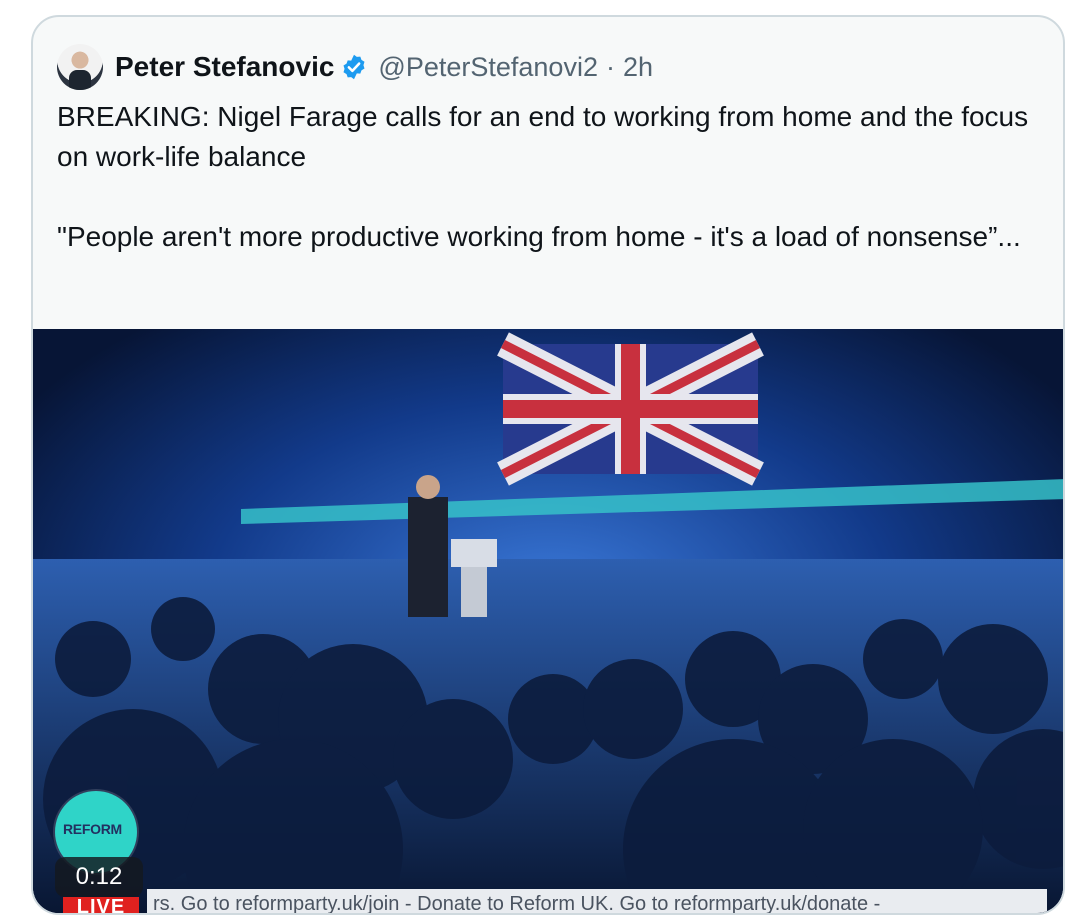 The image size is (1082, 915). What do you see at coordinates (630, 409) in the screenshot?
I see `flag` at bounding box center [630, 409].